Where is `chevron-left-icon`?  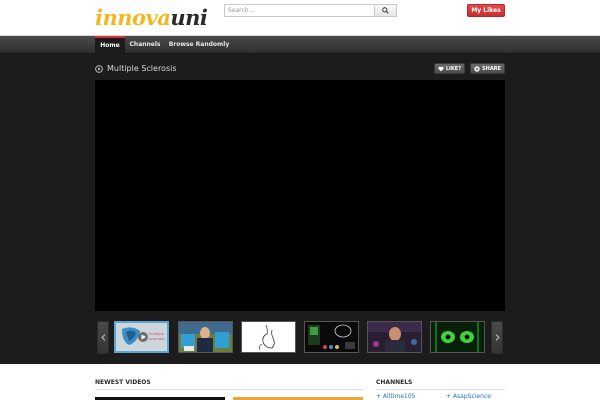 chevron-left-icon is located at coordinates (102, 337).